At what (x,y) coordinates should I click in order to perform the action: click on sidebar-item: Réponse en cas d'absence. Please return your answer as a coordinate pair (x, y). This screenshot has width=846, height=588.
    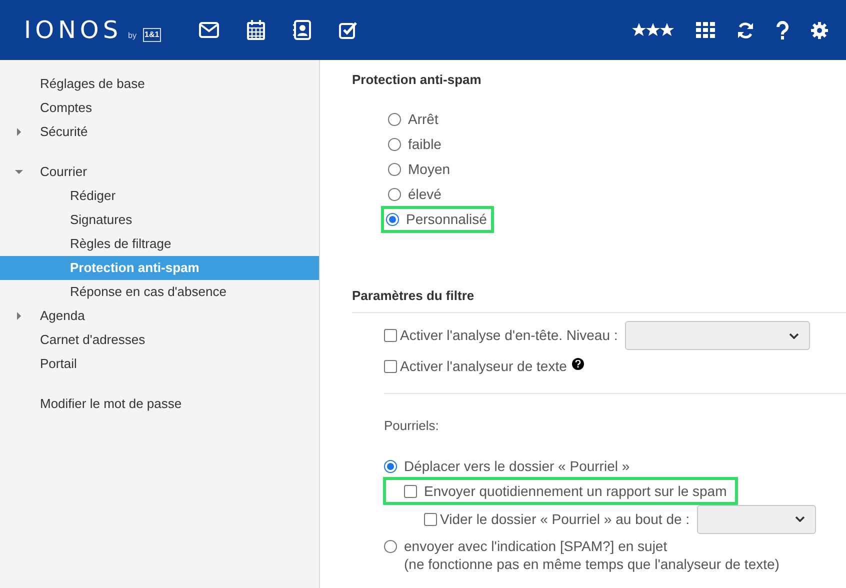
    Looking at the image, I should click on (159, 292).